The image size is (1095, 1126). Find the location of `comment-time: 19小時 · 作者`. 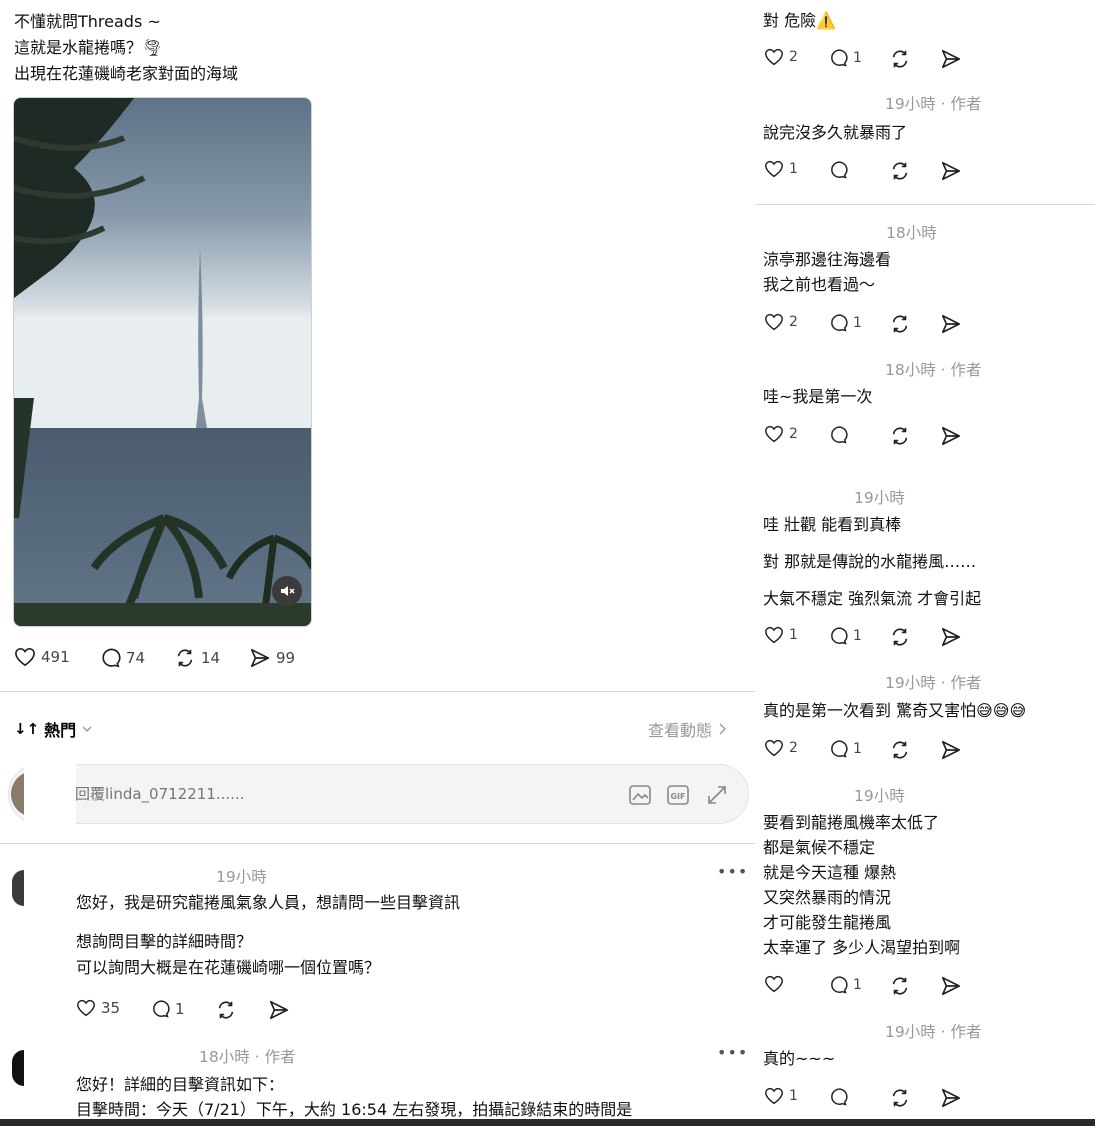

comment-time: 19小時 · 作者 is located at coordinates (933, 1032).